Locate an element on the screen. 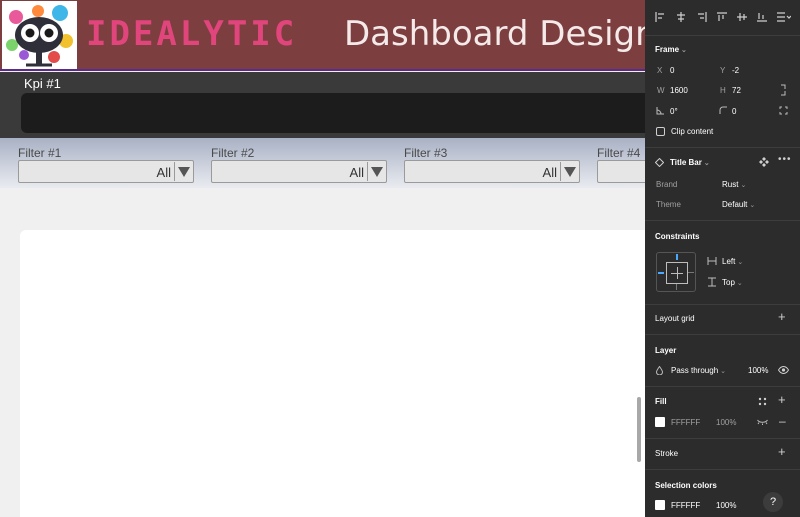 This screenshot has height=517, width=800. fill-hex-input: FFFFFF is located at coordinates (685, 422).